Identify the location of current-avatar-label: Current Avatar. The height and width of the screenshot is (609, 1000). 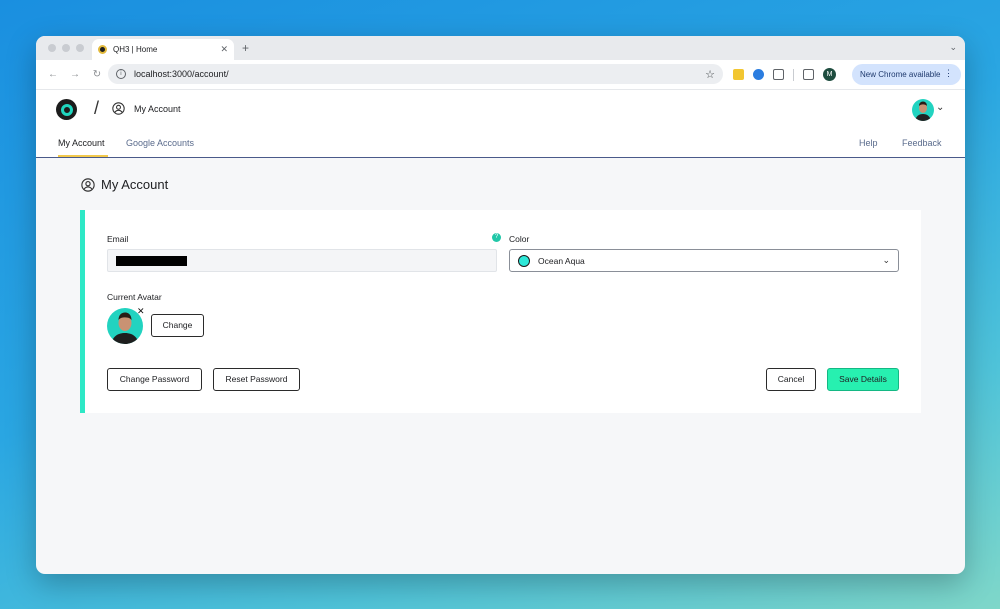
(134, 297).